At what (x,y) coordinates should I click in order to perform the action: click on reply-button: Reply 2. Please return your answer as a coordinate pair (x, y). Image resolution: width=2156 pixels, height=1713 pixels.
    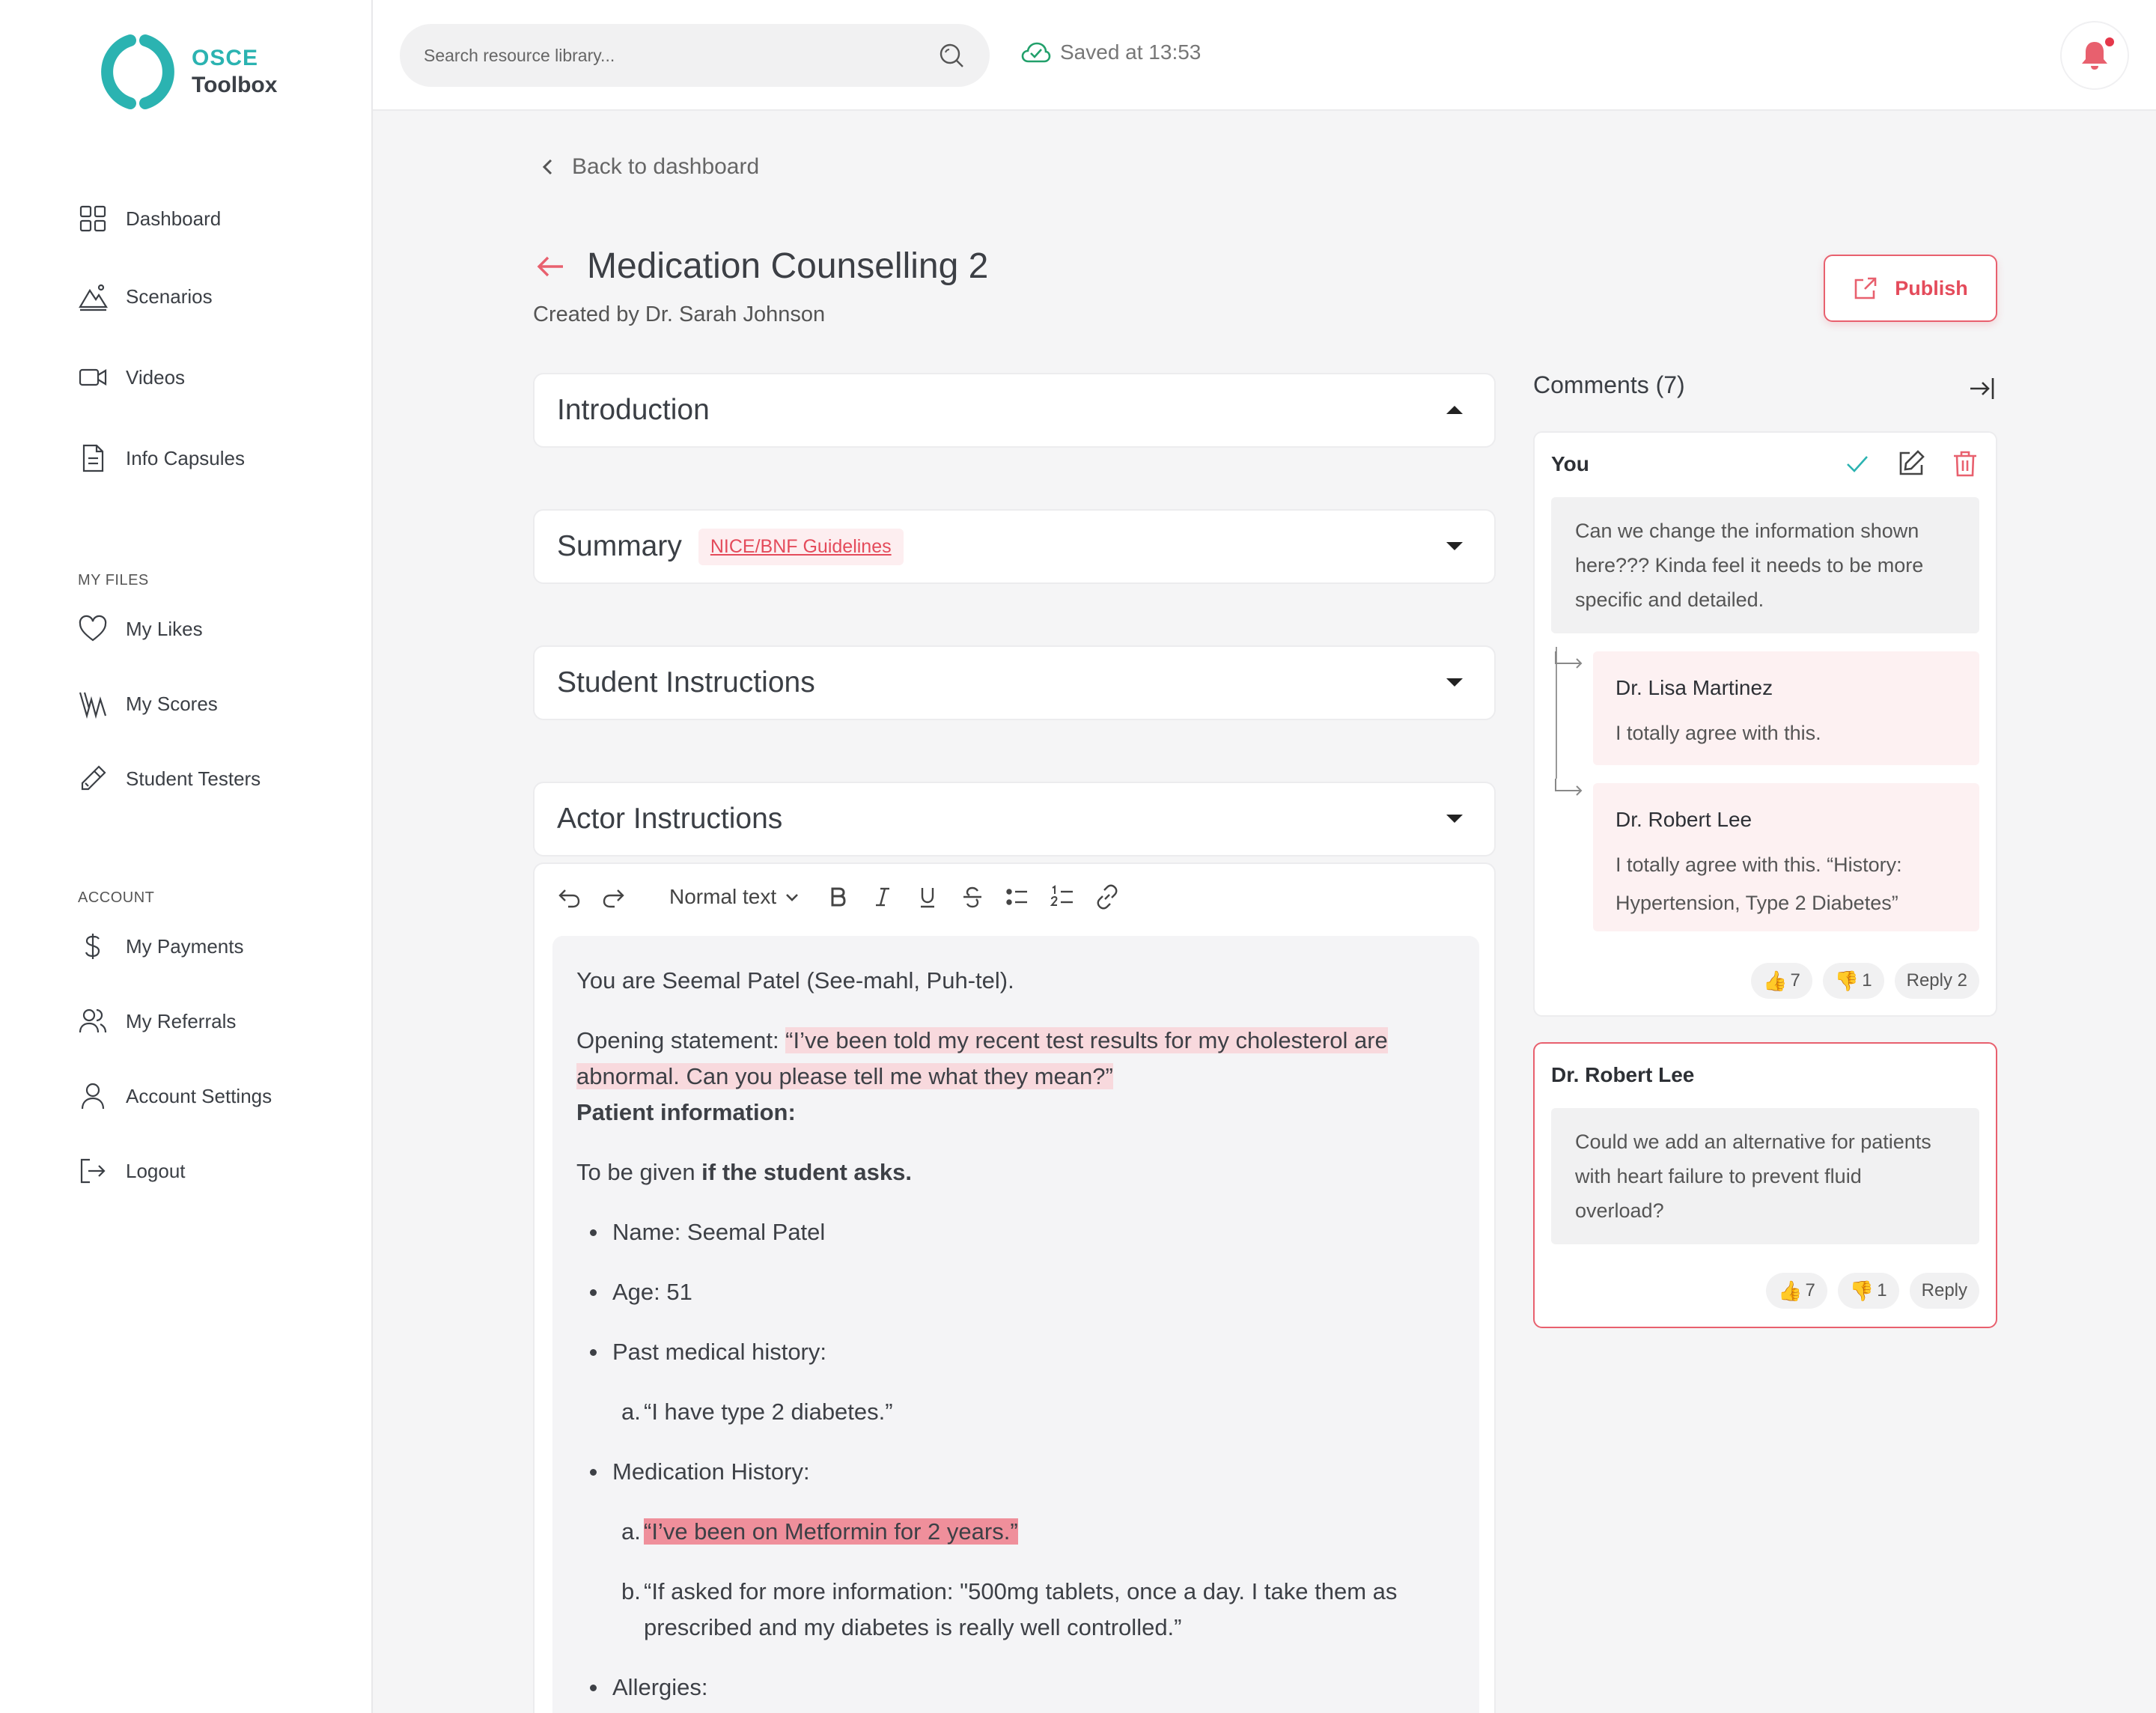
    Looking at the image, I should click on (1936, 981).